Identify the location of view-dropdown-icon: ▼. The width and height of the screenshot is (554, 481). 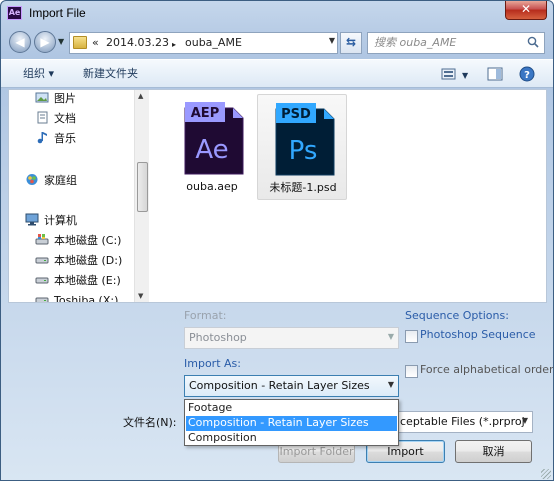
(465, 76).